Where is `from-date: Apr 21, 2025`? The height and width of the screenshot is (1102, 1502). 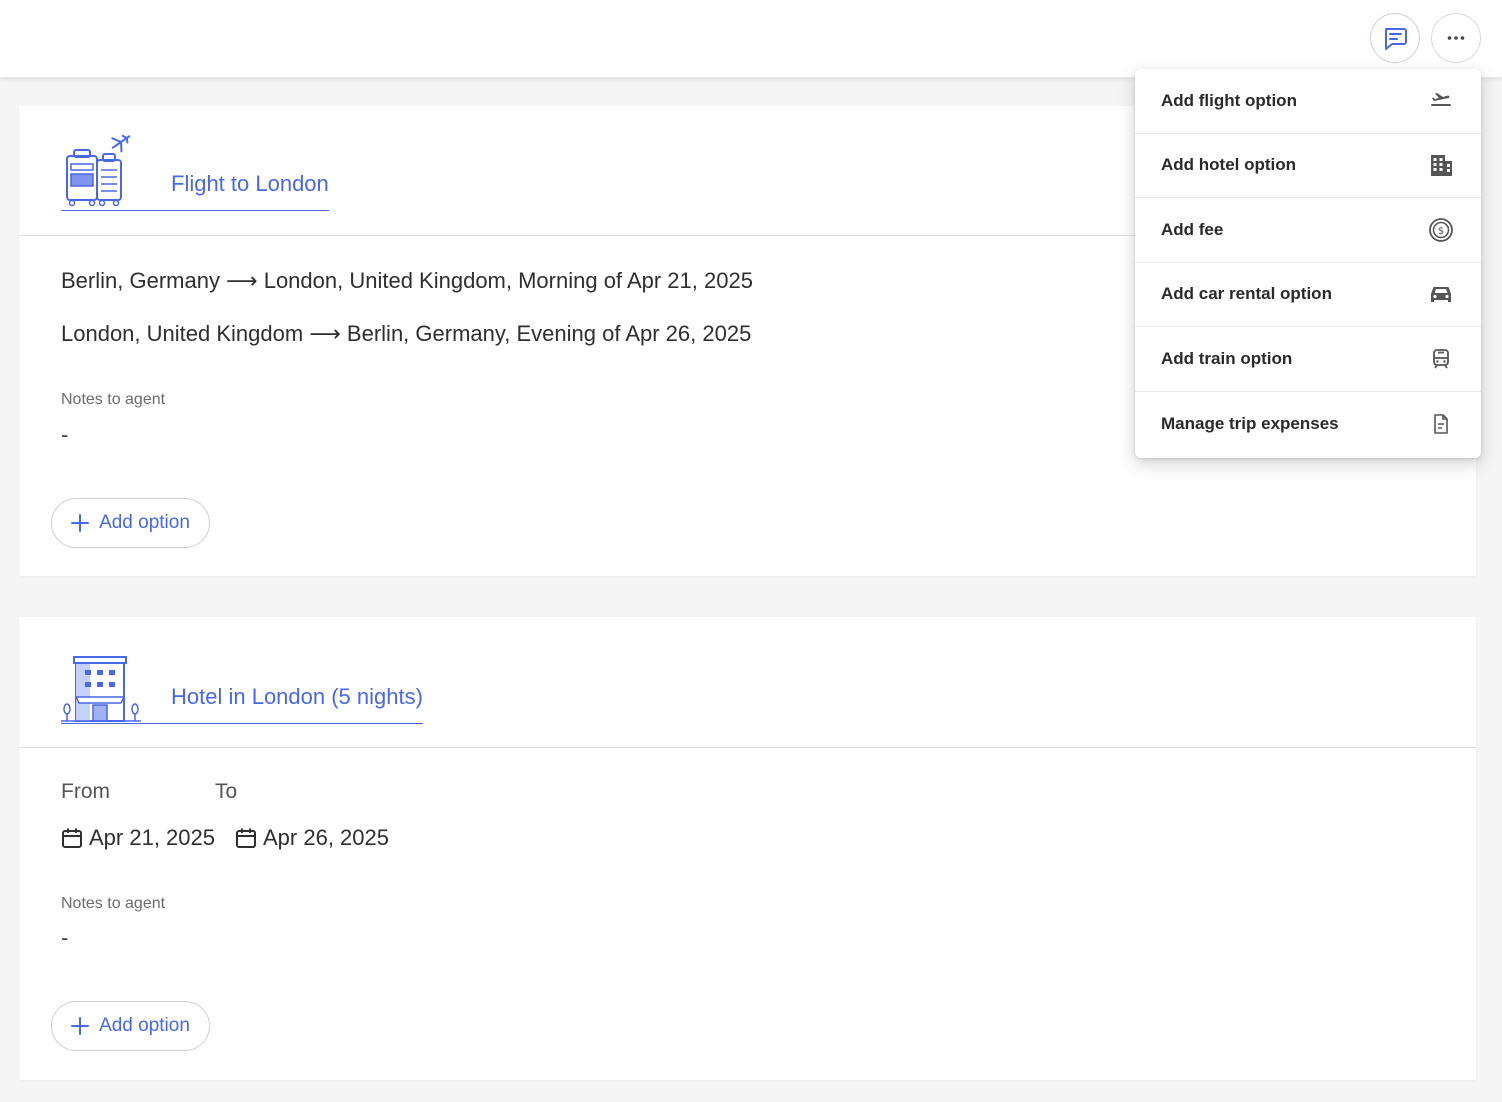
from-date: Apr 21, 2025 is located at coordinates (138, 838).